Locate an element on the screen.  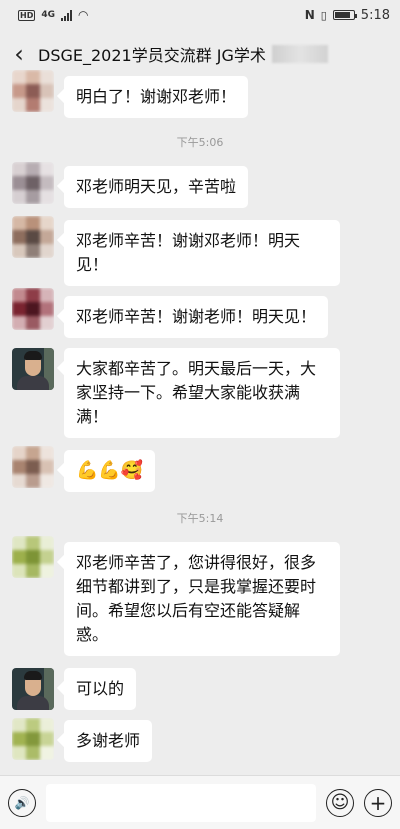
message-bubble: 多谢老师 is located at coordinates (108, 741).